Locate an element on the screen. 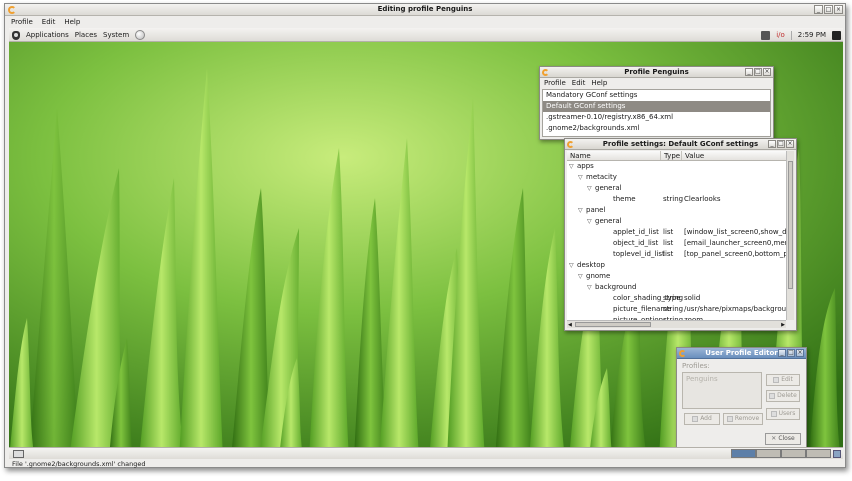  penguins-menubar: Profile Edit Help is located at coordinates (656, 83).